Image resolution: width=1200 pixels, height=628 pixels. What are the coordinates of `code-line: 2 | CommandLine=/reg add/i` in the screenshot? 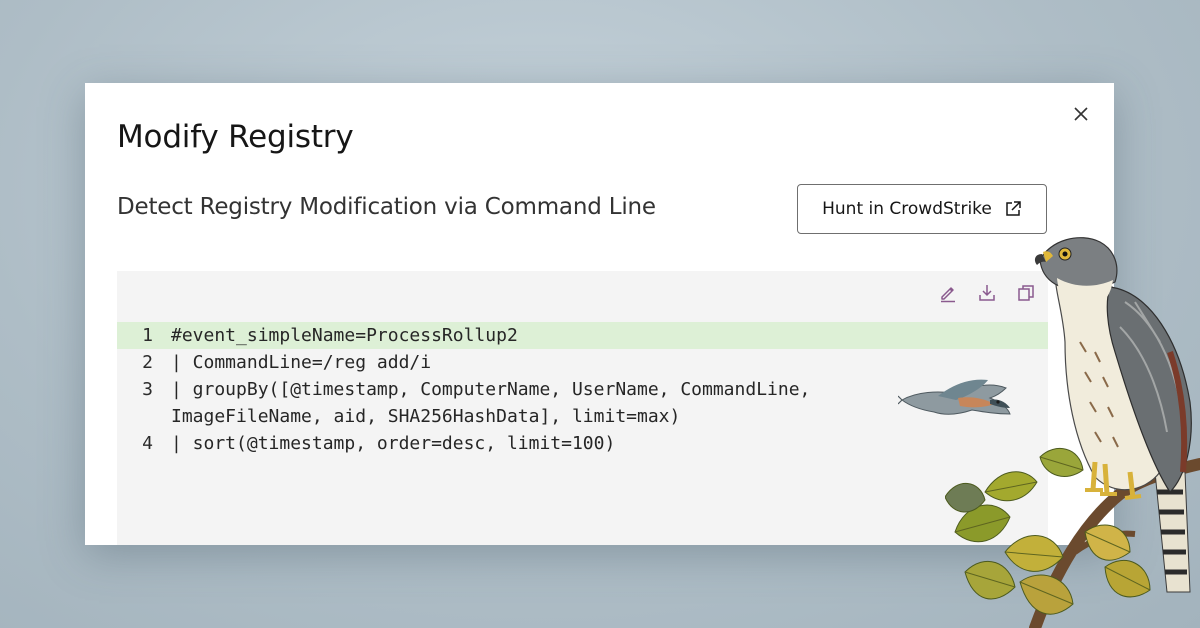 It's located at (582, 362).